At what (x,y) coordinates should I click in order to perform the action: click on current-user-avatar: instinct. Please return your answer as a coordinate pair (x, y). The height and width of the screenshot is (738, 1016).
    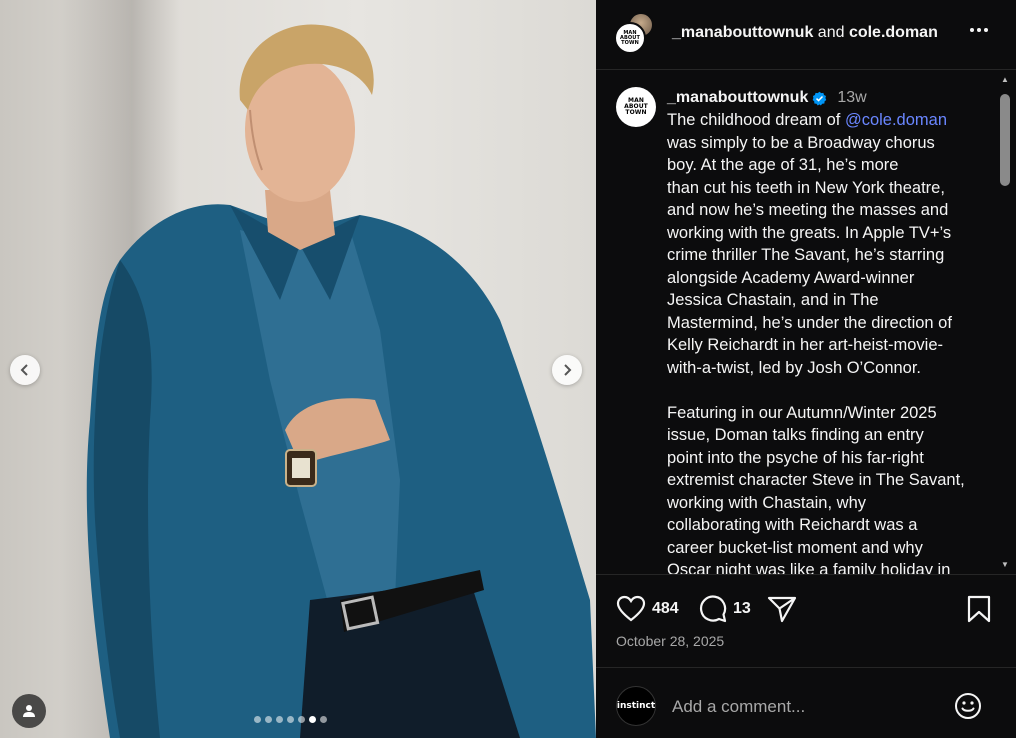
    Looking at the image, I should click on (636, 706).